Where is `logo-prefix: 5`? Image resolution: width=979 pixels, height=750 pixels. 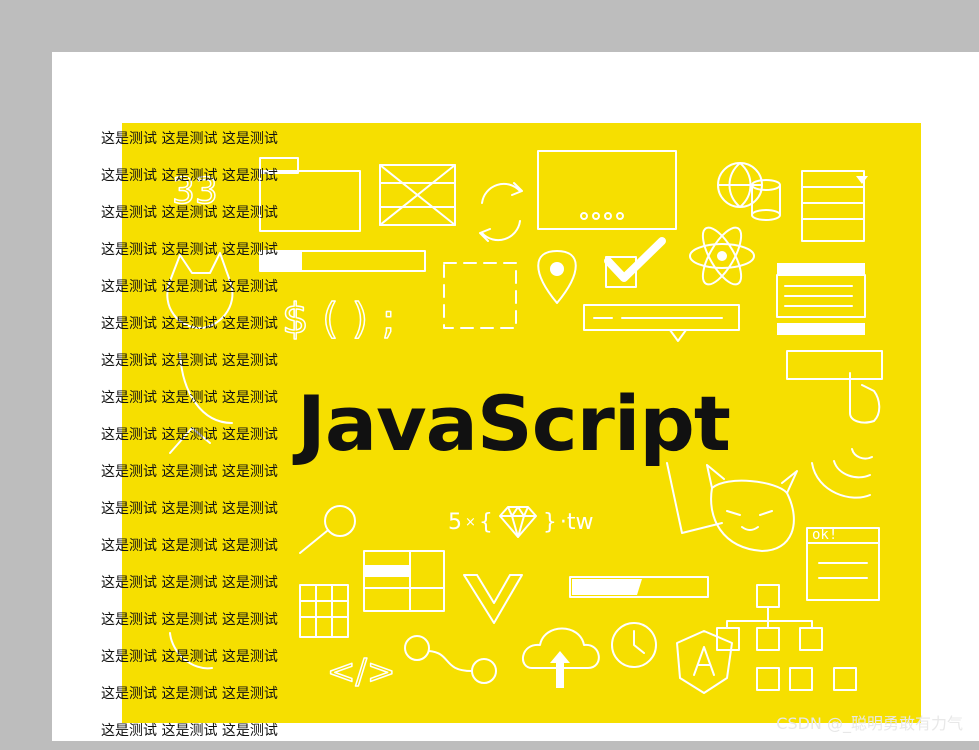 logo-prefix: 5 is located at coordinates (455, 522).